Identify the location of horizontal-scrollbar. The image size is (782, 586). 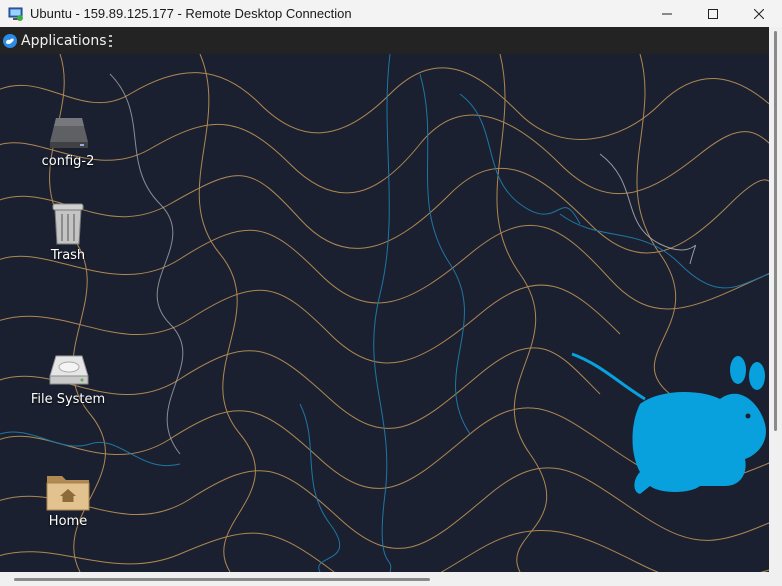
(391, 579).